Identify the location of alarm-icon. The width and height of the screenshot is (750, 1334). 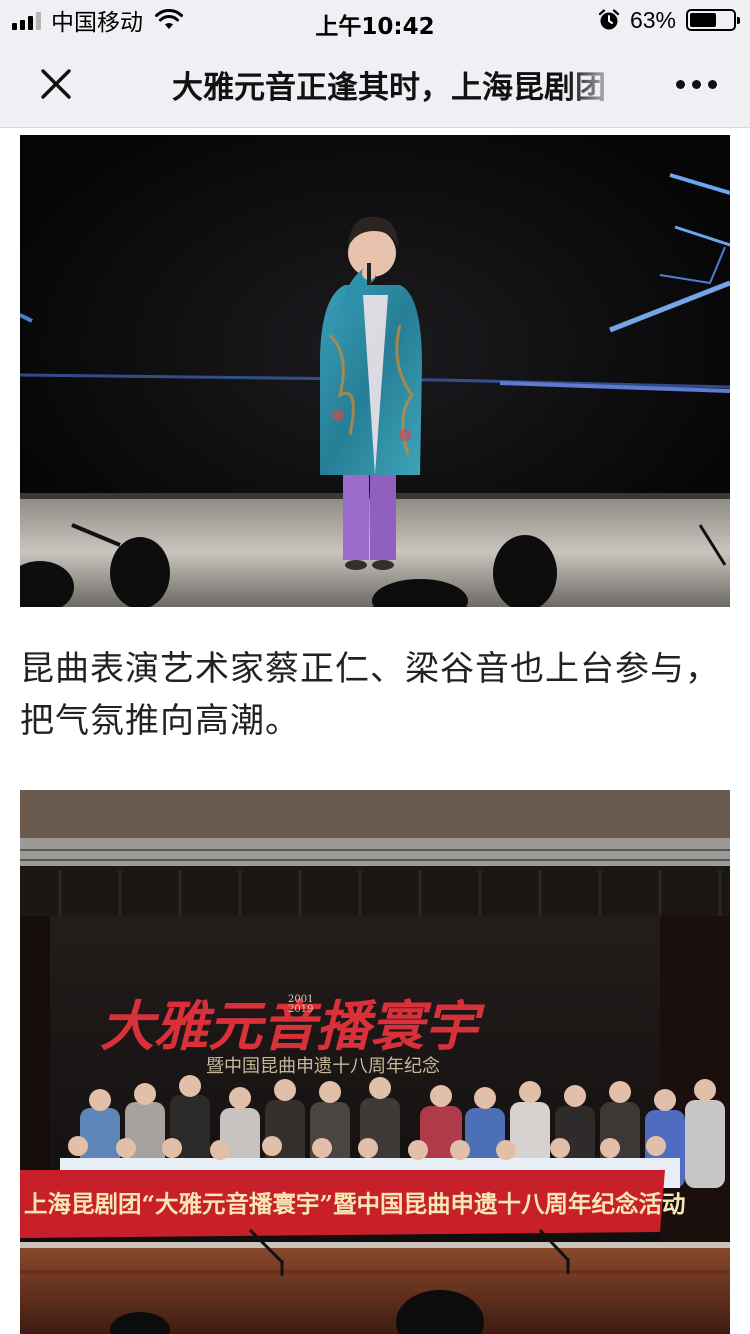
(609, 19).